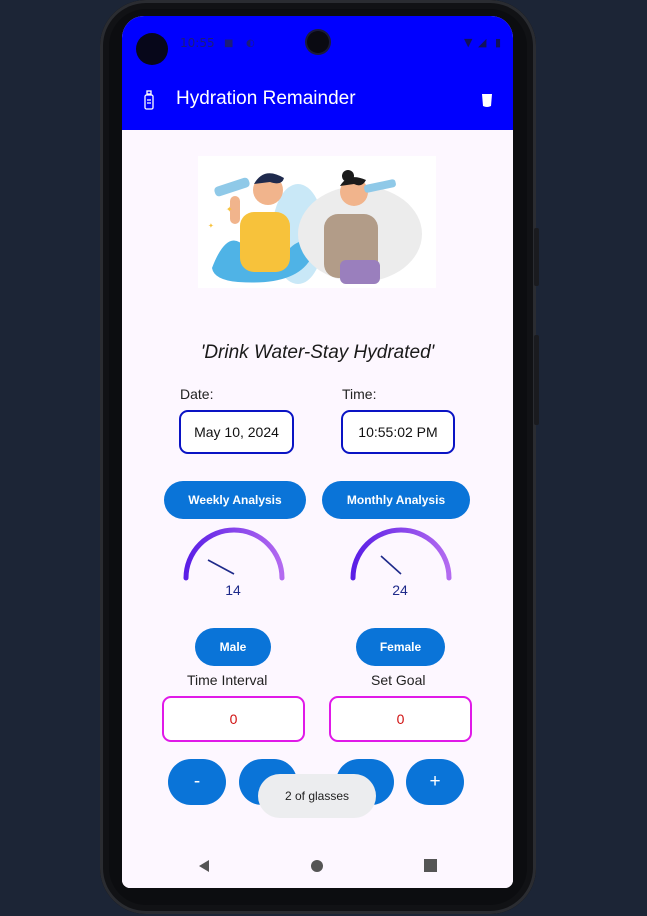 The width and height of the screenshot is (647, 916). I want to click on volume-button, so click(536, 257).